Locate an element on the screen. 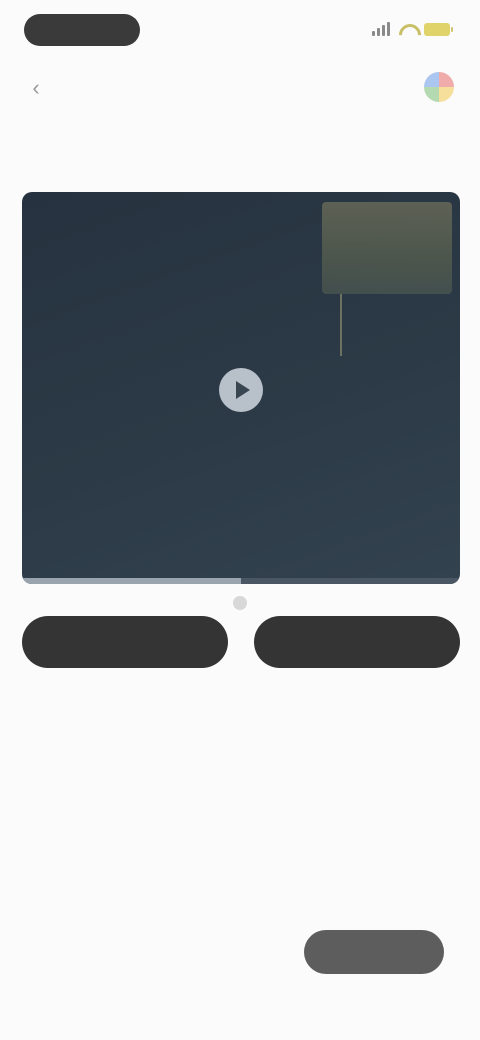  tab-bar is located at coordinates (241, 145).